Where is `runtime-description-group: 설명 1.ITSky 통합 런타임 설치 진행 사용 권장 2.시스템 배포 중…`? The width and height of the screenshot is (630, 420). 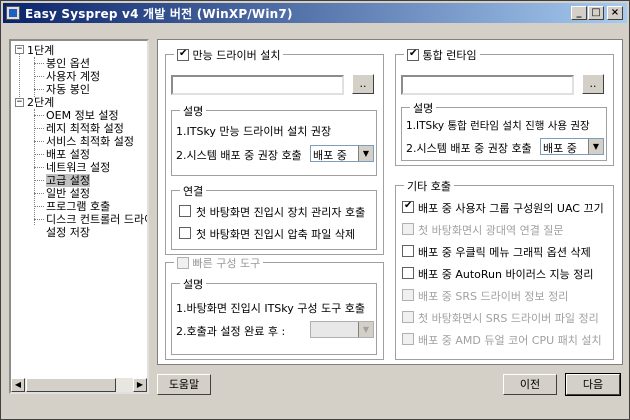
runtime-description-group: 설명 1.ITSky 통합 런타임 설치 진행 사용 권장 2.시스템 배포 중… is located at coordinates (504, 130).